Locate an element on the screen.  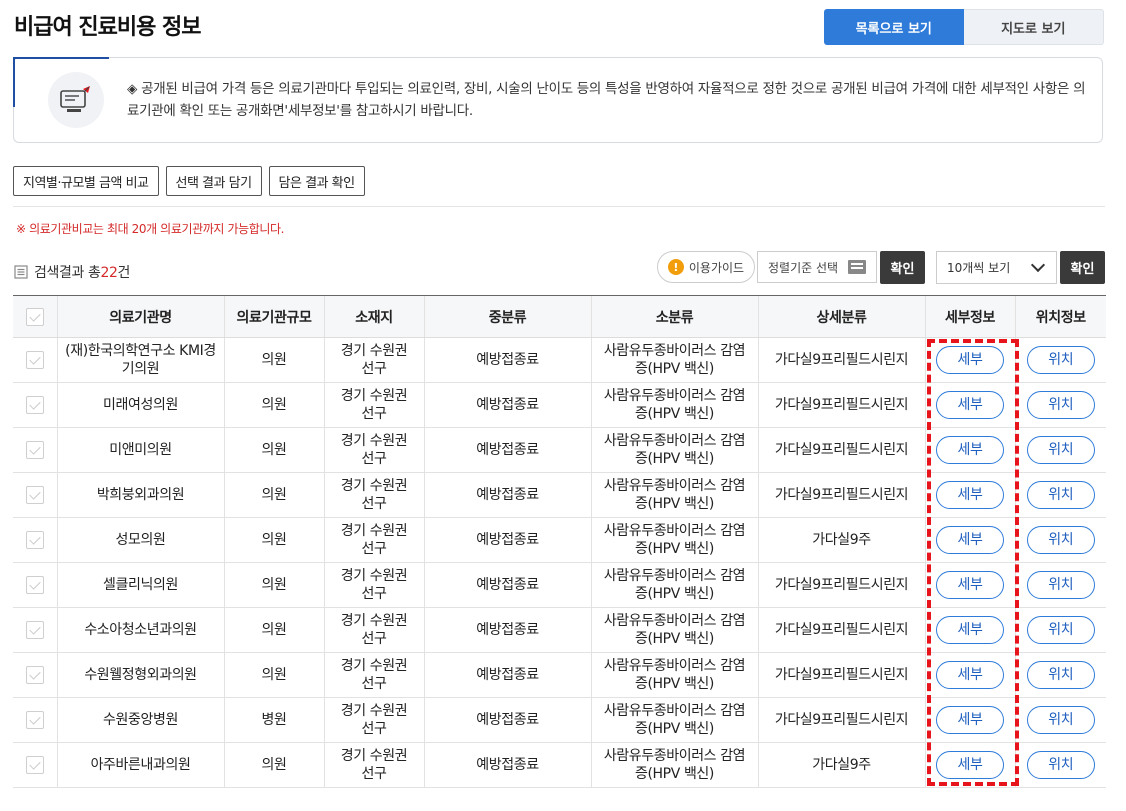
result-suffix: 건 is located at coordinates (123, 273).